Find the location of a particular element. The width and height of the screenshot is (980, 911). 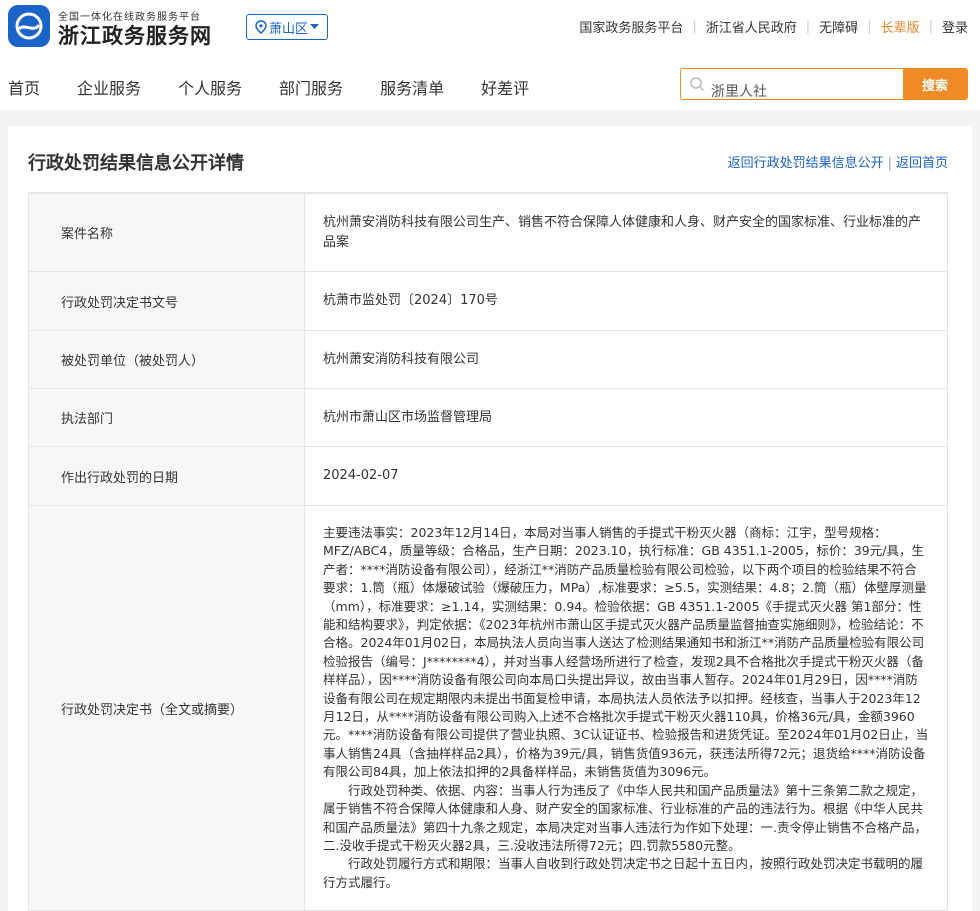

row-value: 2024-02-07 is located at coordinates (626, 476).